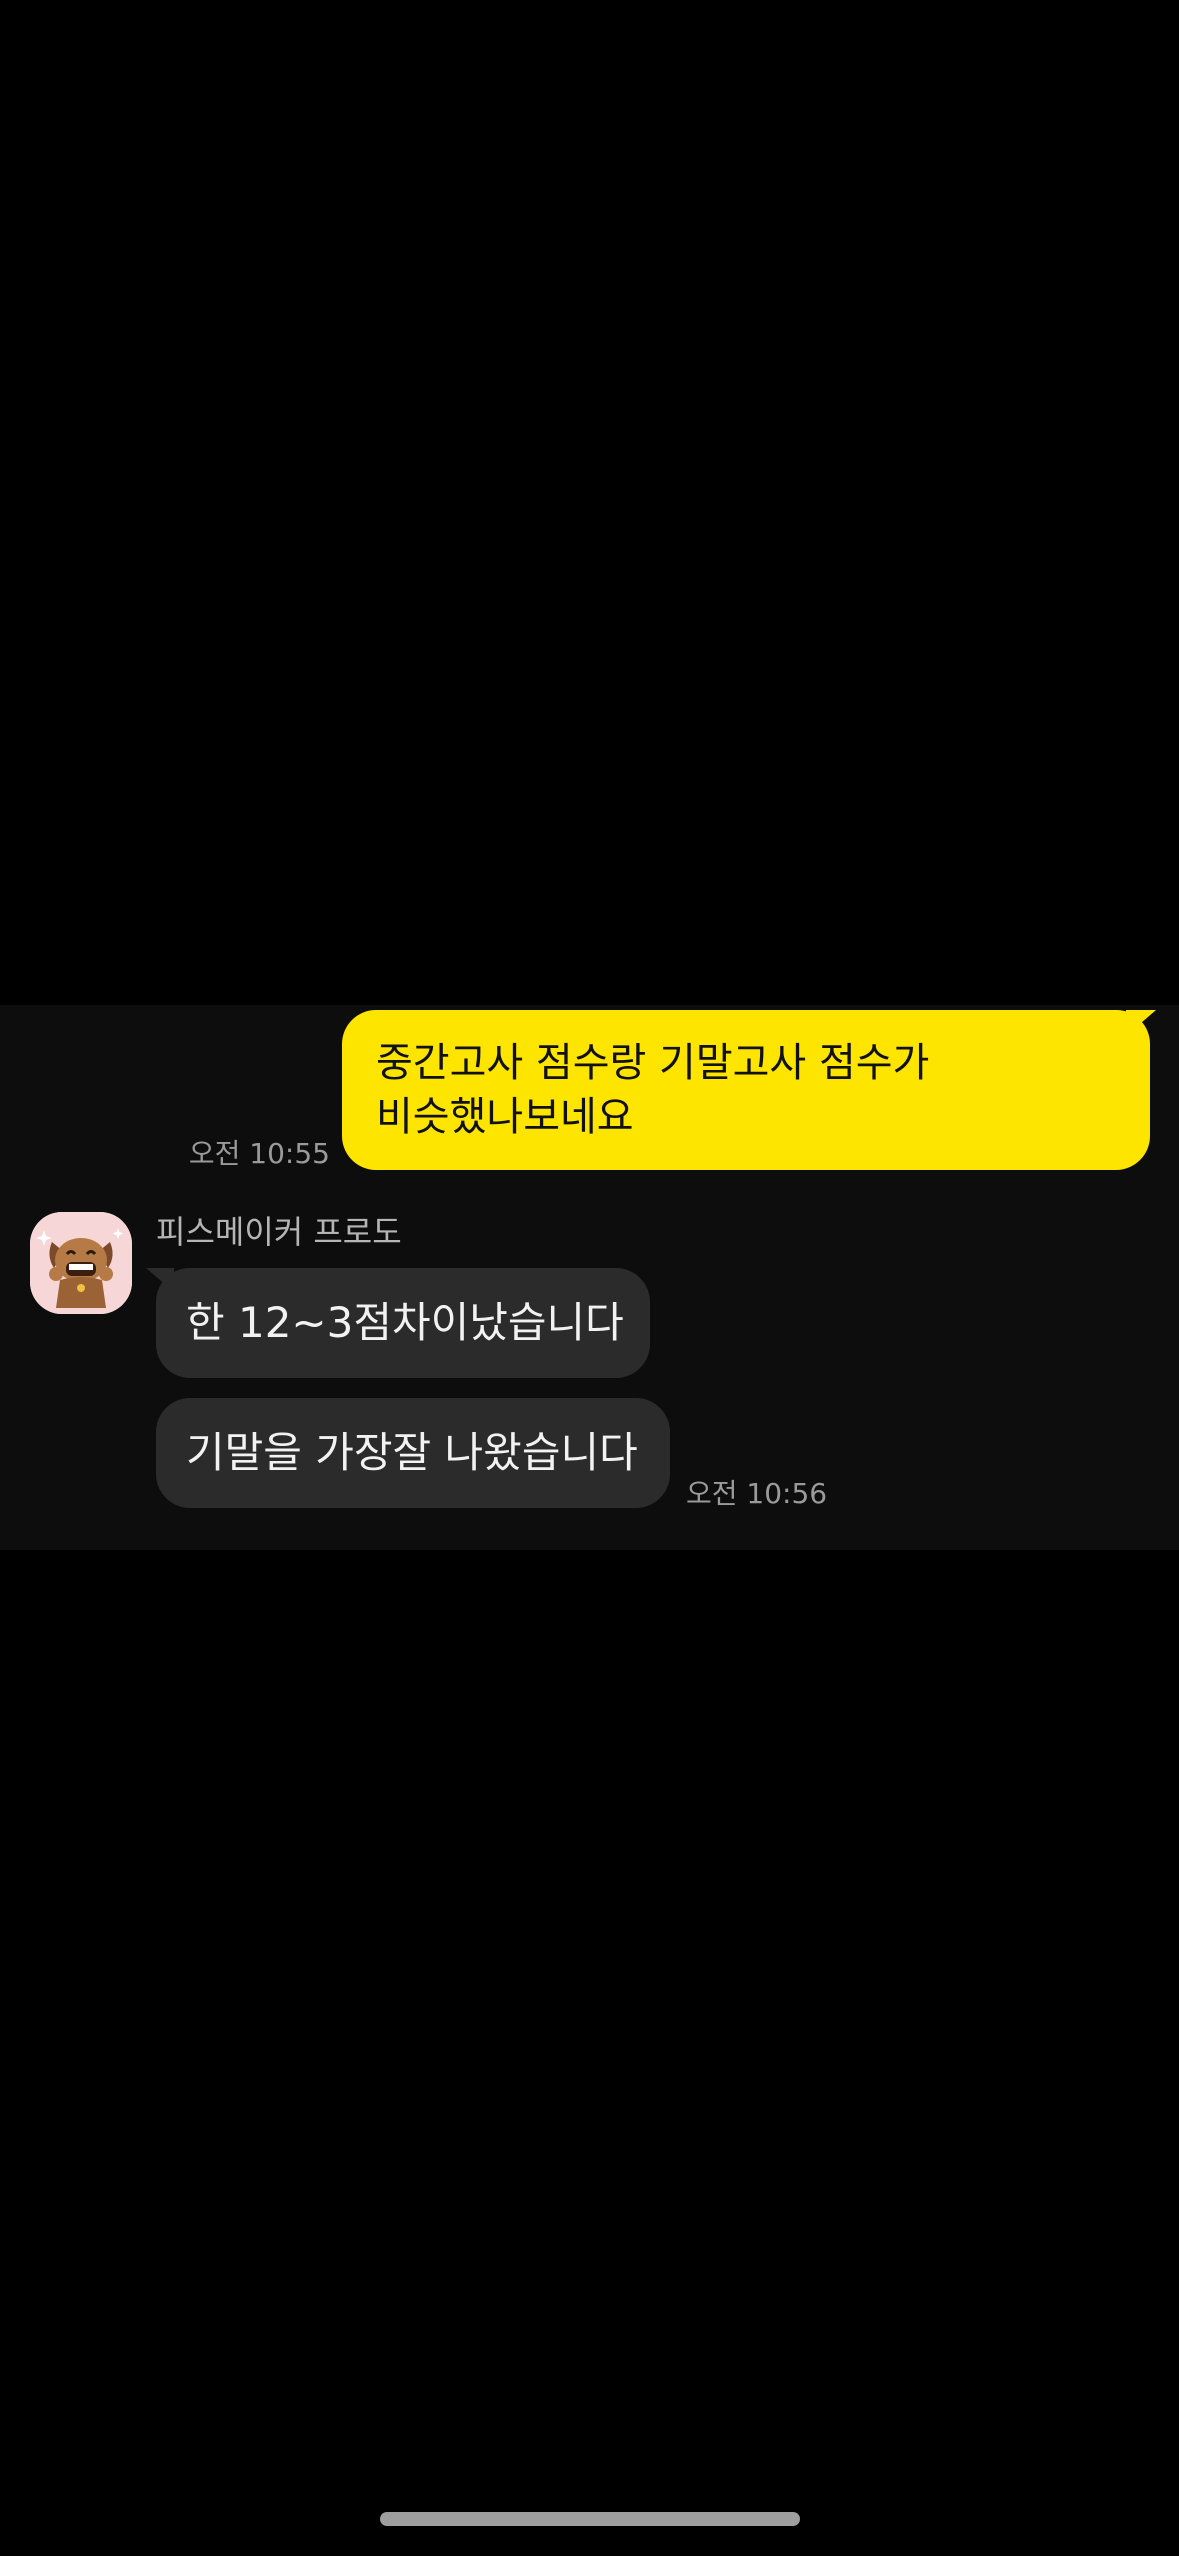 The height and width of the screenshot is (2556, 1179). What do you see at coordinates (279, 1232) in the screenshot?
I see `sender-name: 피스메이커 프로도` at bounding box center [279, 1232].